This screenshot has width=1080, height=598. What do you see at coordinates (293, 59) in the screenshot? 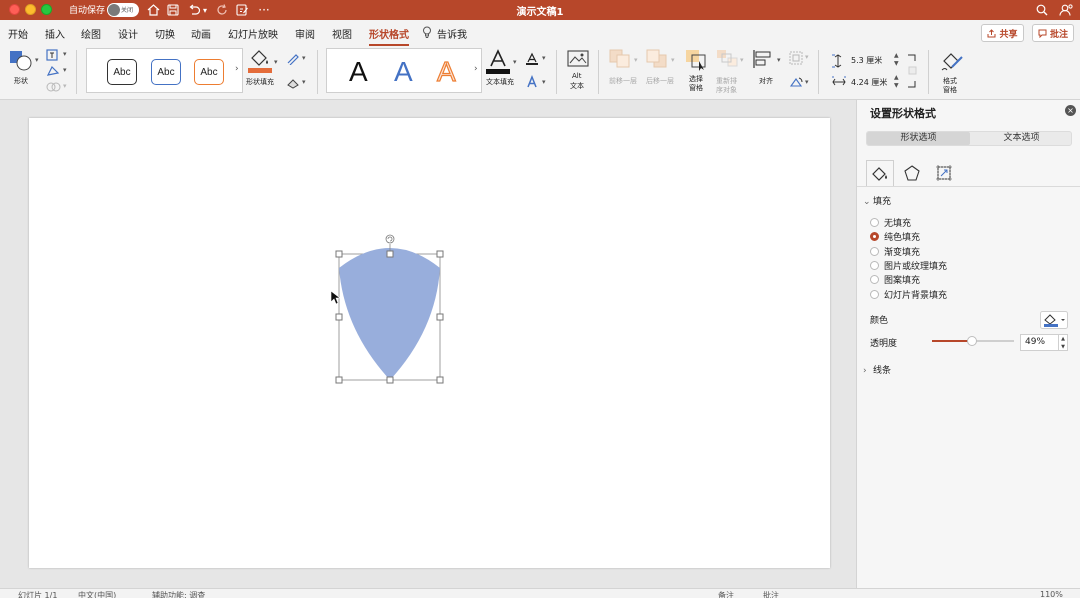
I see `shape-outline-icon` at bounding box center [293, 59].